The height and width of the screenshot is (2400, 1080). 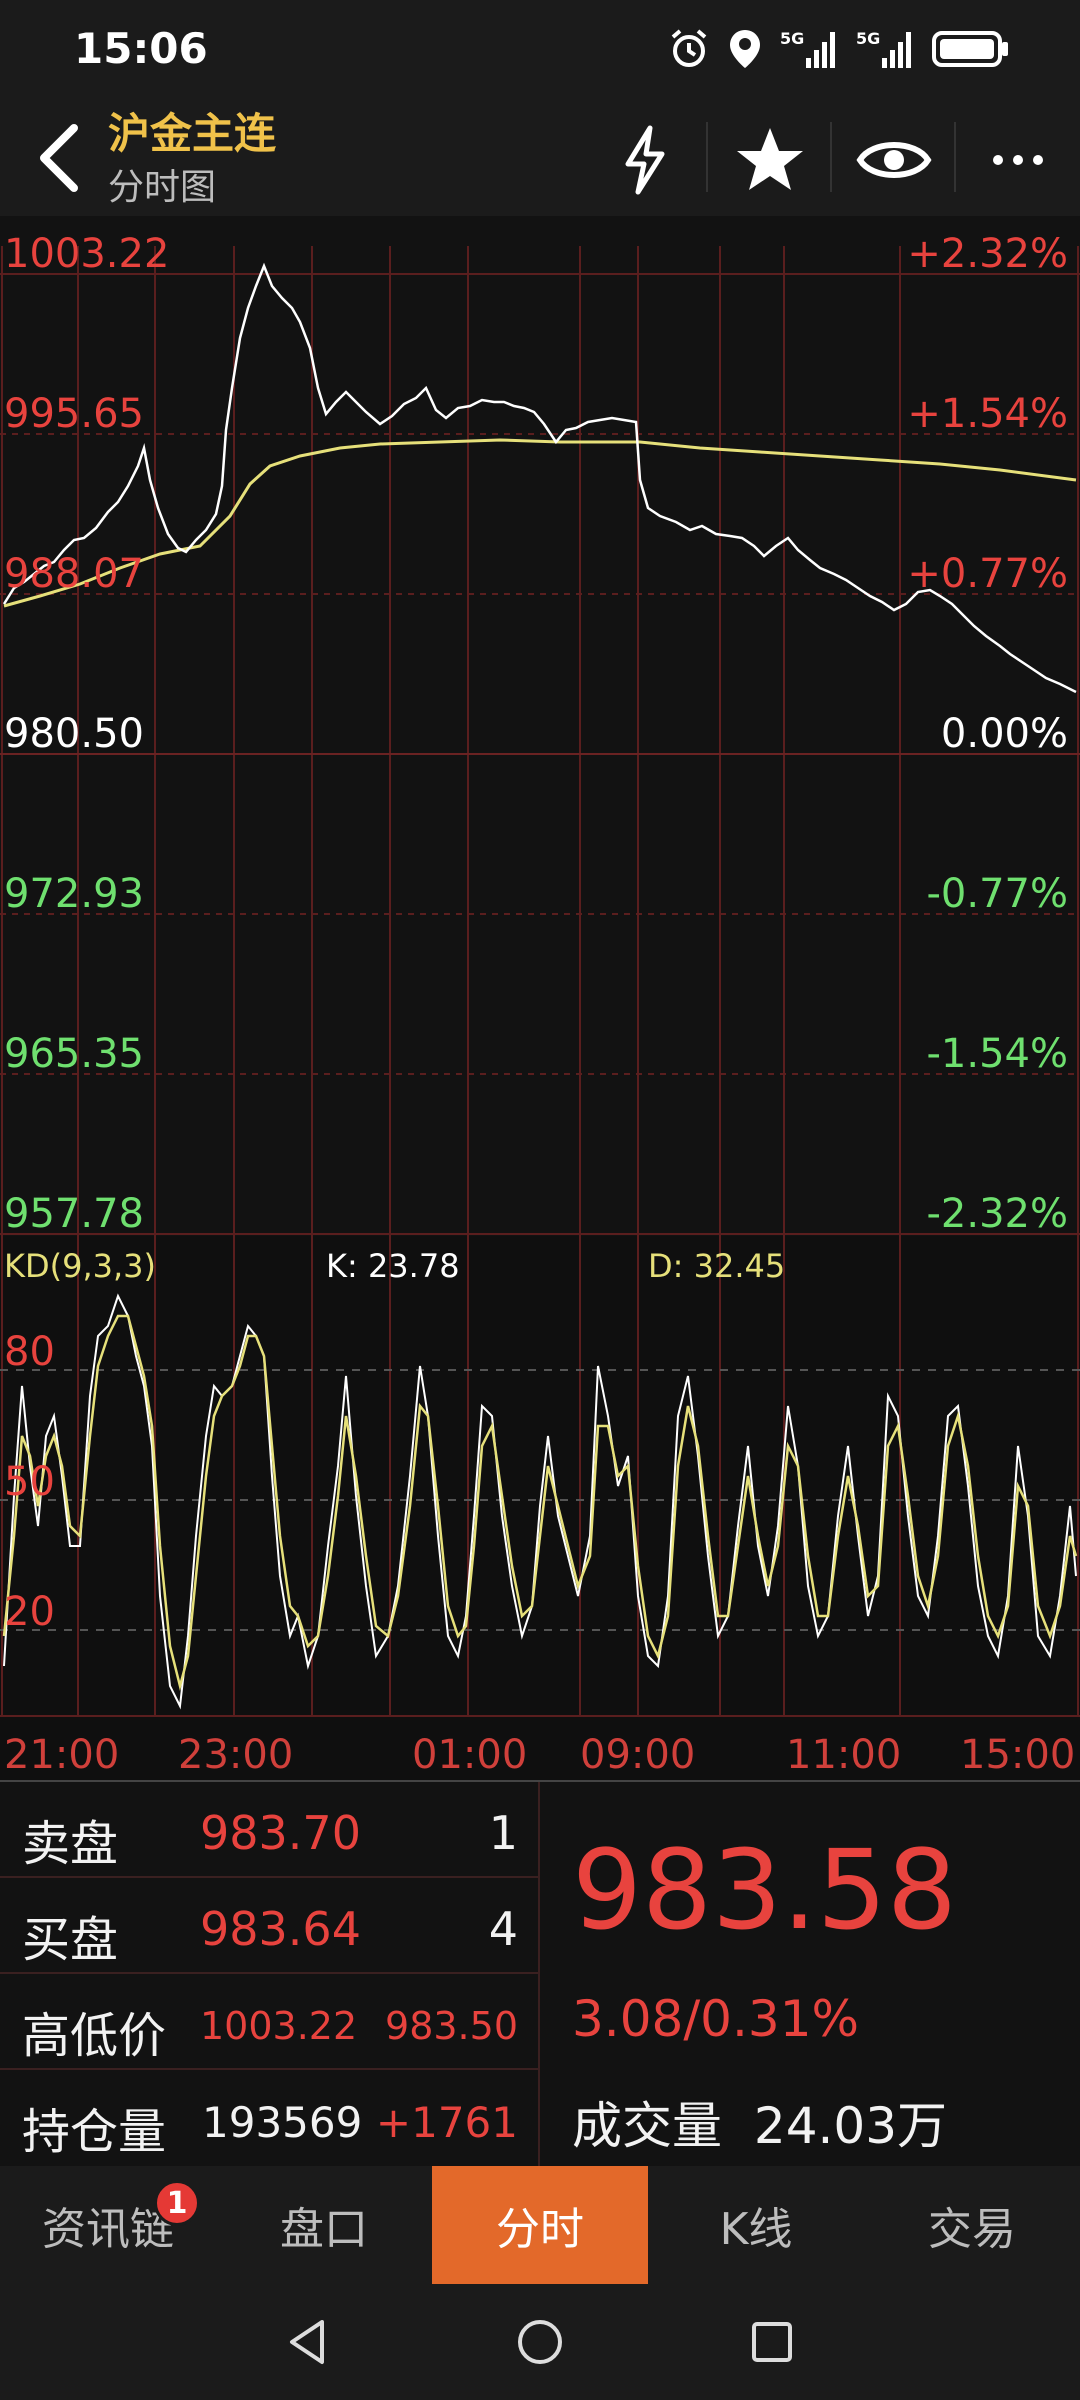 I want to click on low-price: 983.50, so click(x=451, y=2026).